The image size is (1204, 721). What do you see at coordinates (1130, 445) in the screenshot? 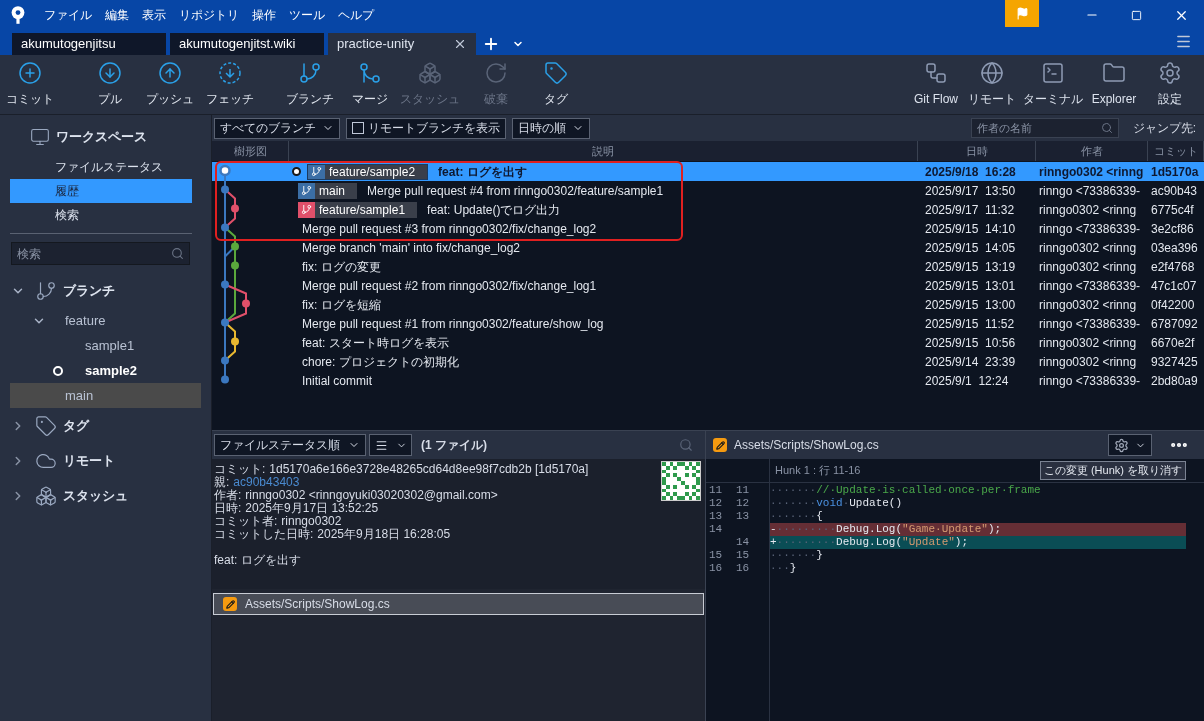
I see `settings-dropdown` at bounding box center [1130, 445].